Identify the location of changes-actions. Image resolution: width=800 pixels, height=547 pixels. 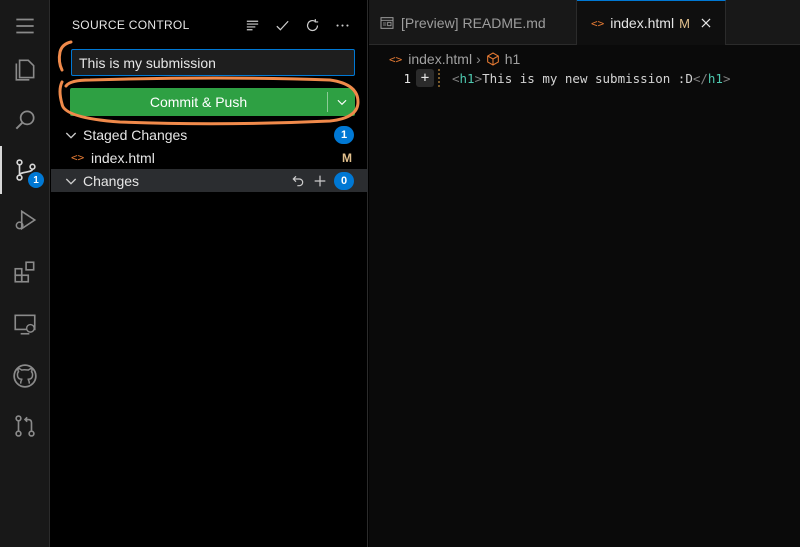
(309, 181).